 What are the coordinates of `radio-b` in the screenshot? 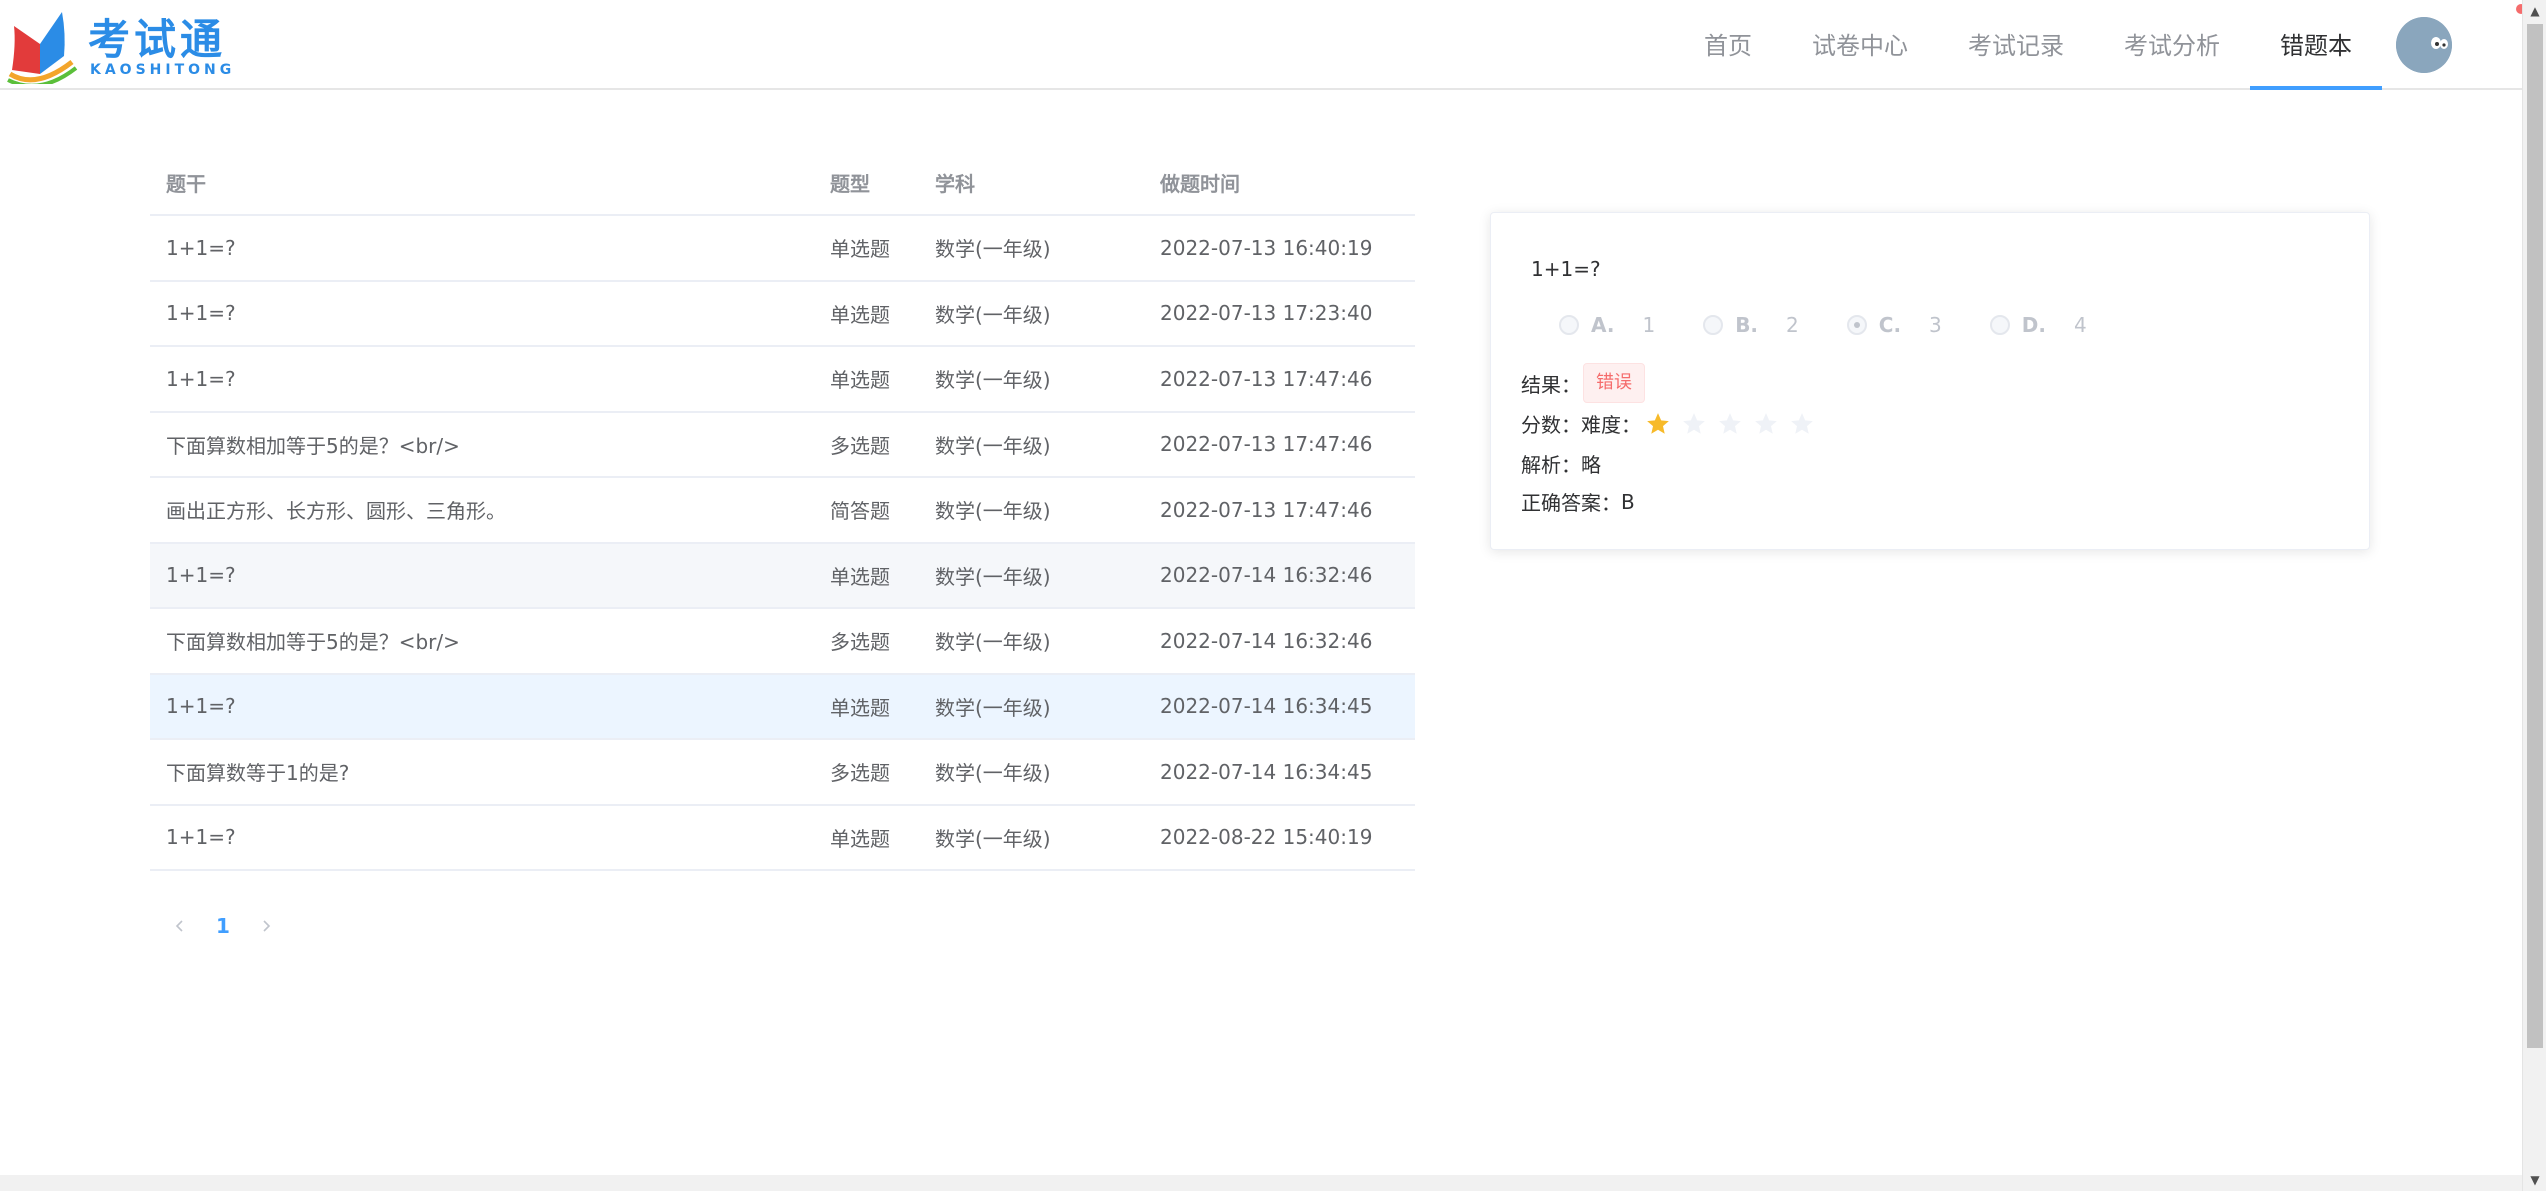 It's located at (1713, 325).